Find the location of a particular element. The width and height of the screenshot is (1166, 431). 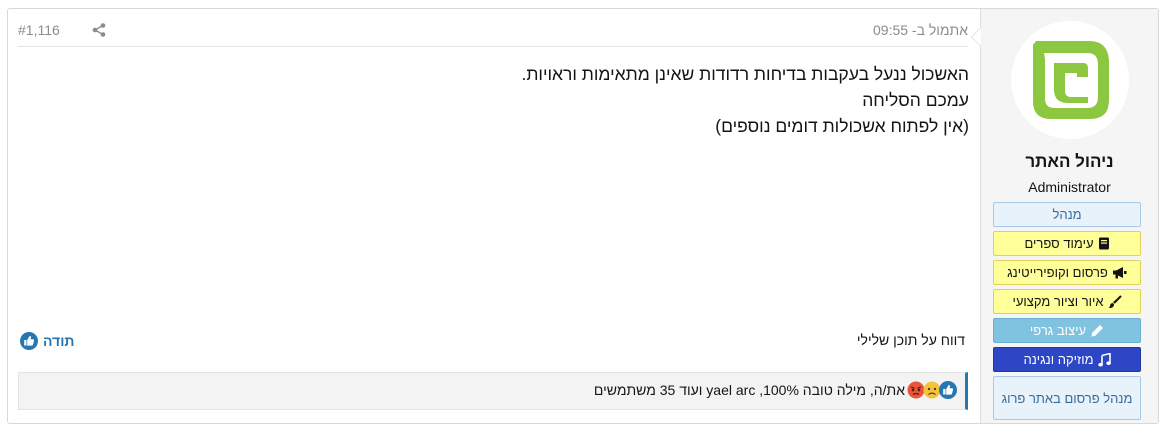

message-header: #1,116 אתמול ב- 09:55 is located at coordinates (493, 28).